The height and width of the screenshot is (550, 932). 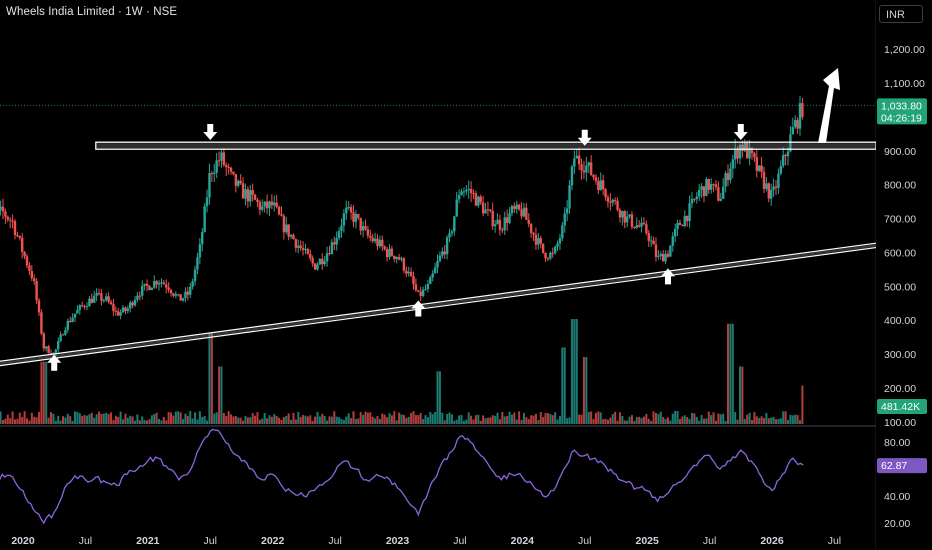 I want to click on rsi-badge: 62.87, so click(x=902, y=466).